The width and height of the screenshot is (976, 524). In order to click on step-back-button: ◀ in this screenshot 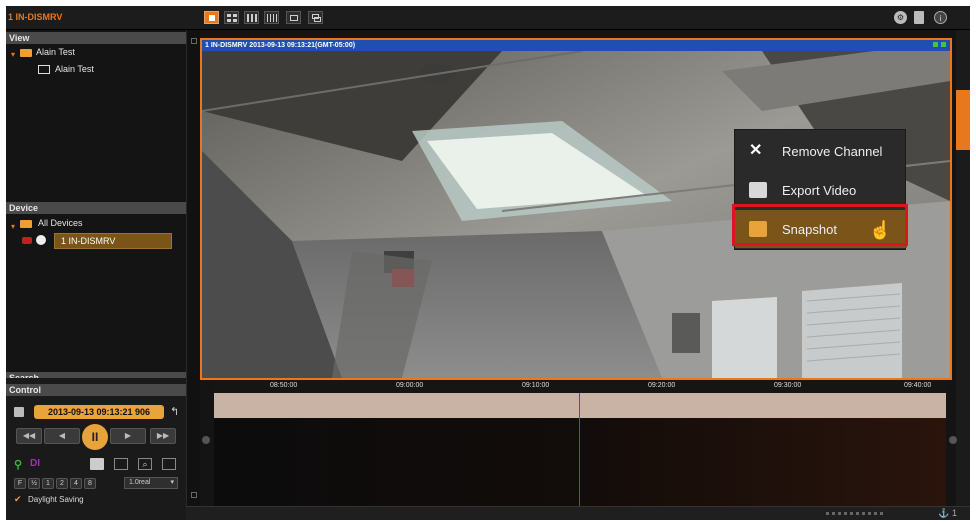, I will do `click(62, 436)`.